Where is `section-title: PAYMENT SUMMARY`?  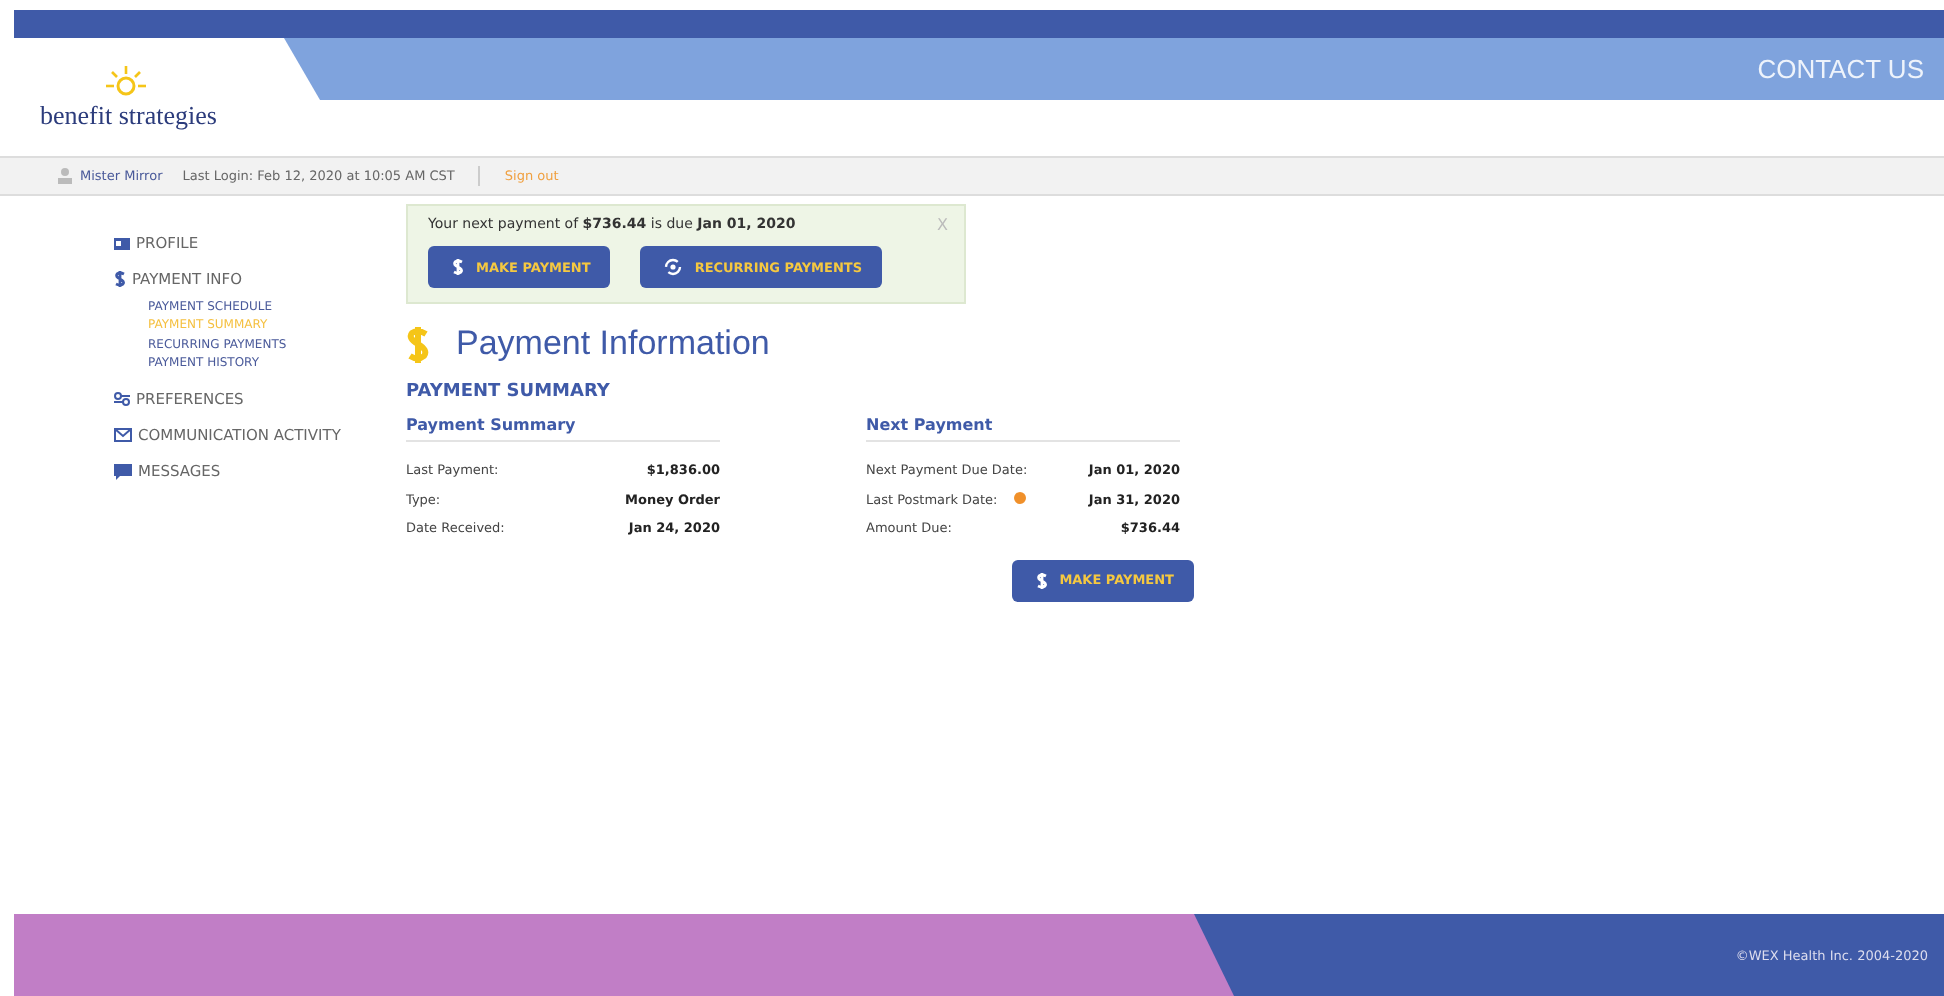 section-title: PAYMENT SUMMARY is located at coordinates (509, 392).